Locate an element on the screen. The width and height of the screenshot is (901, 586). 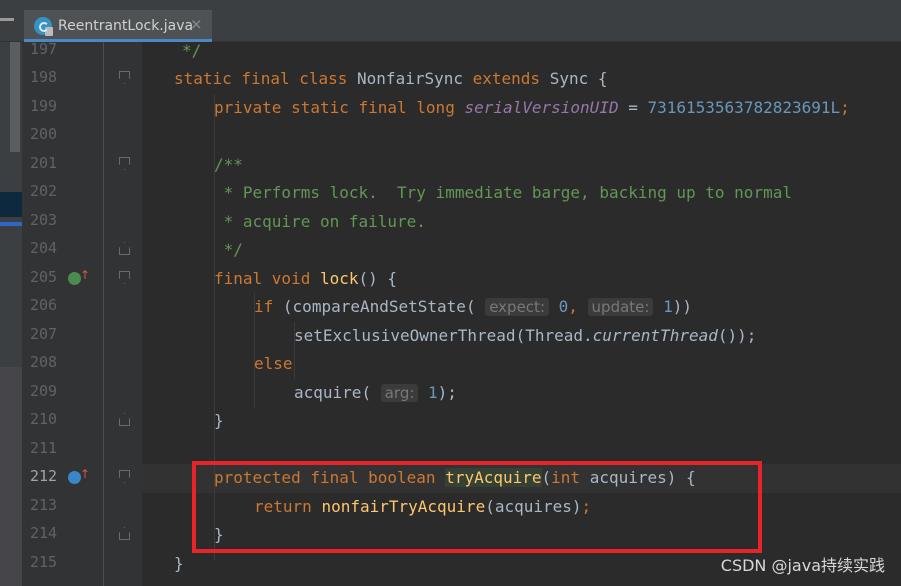
code-line: final void lock() { is located at coordinates (306, 278).